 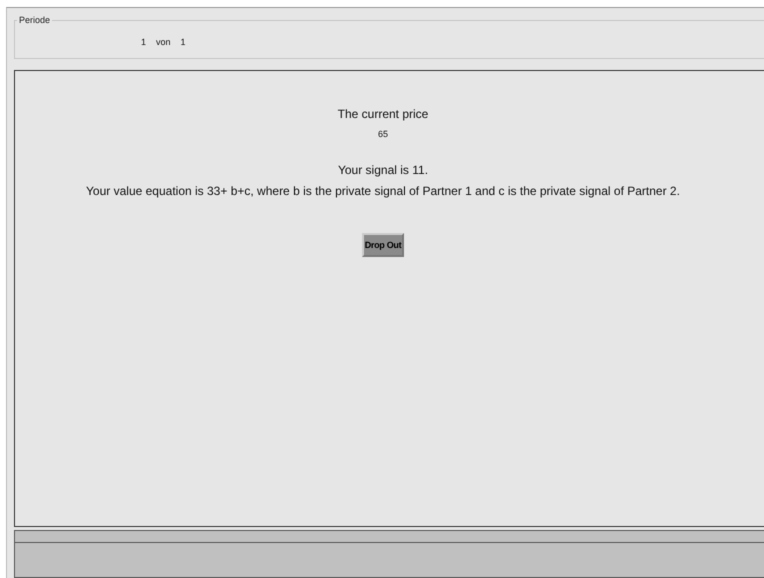 What do you see at coordinates (383, 191) in the screenshot?
I see `value-equation-text: Your value equation is 33+ b+c, where b is the private signal of Partner 1 and c is the private signal of Partner 2.` at bounding box center [383, 191].